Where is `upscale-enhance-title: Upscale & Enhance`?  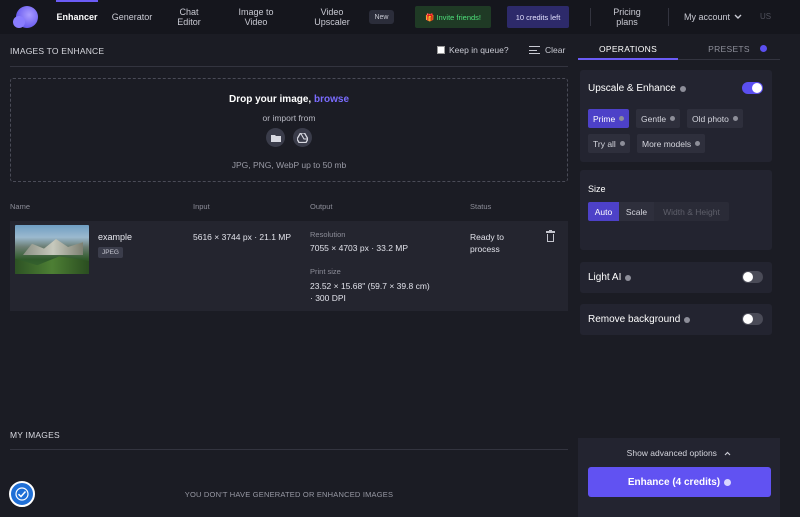
upscale-enhance-title: Upscale & Enhance is located at coordinates (637, 88).